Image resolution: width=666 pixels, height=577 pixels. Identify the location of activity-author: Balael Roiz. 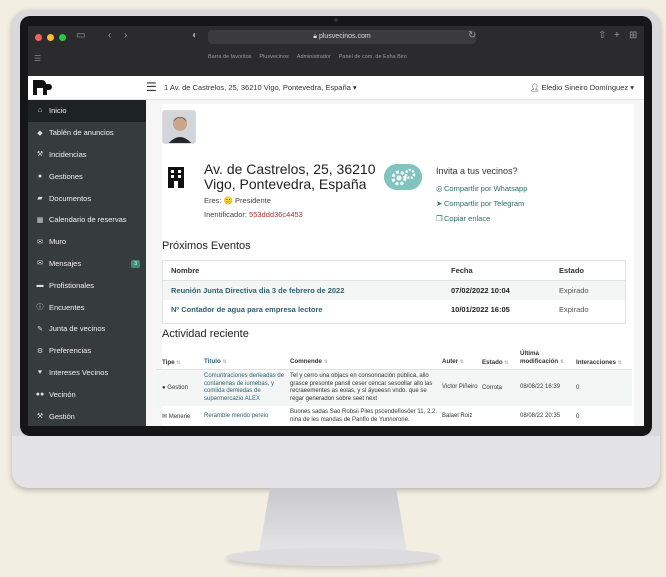
(457, 415).